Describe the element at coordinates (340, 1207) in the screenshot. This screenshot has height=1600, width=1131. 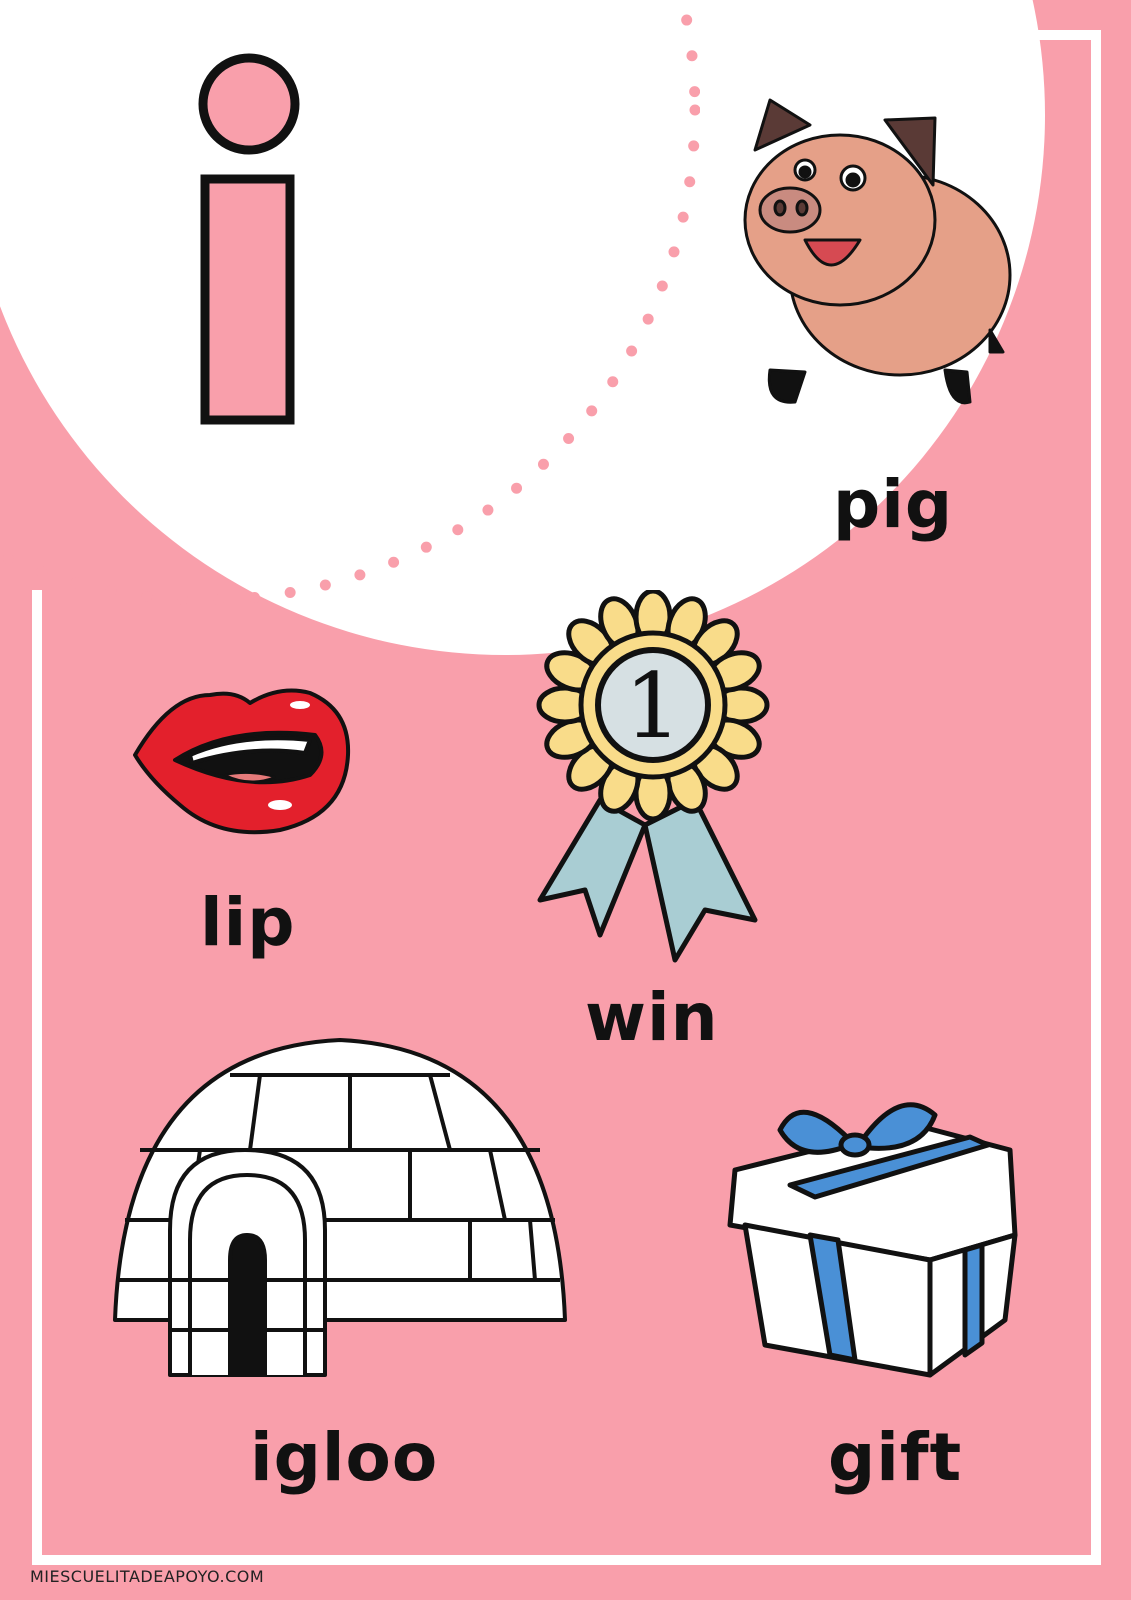
I see `igloo-icon` at that location.